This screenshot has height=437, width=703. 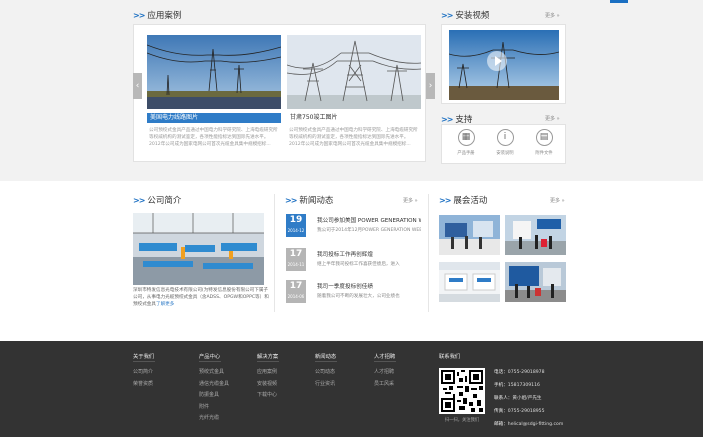 I want to click on contact-key: 电话：, so click(x=501, y=372).